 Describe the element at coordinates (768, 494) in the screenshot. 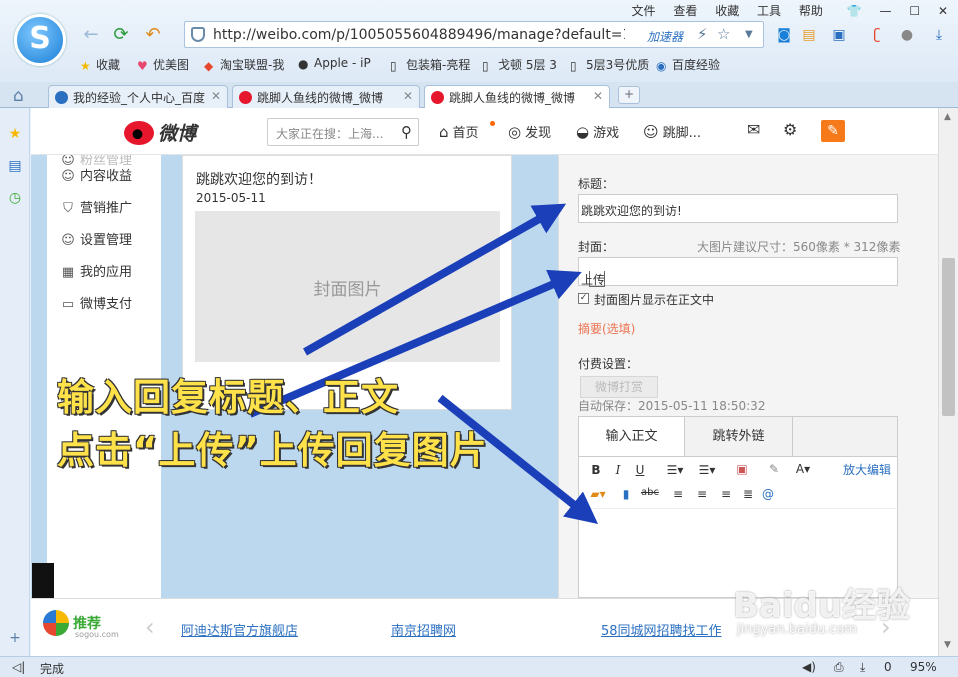

I see `at-icon: @` at that location.